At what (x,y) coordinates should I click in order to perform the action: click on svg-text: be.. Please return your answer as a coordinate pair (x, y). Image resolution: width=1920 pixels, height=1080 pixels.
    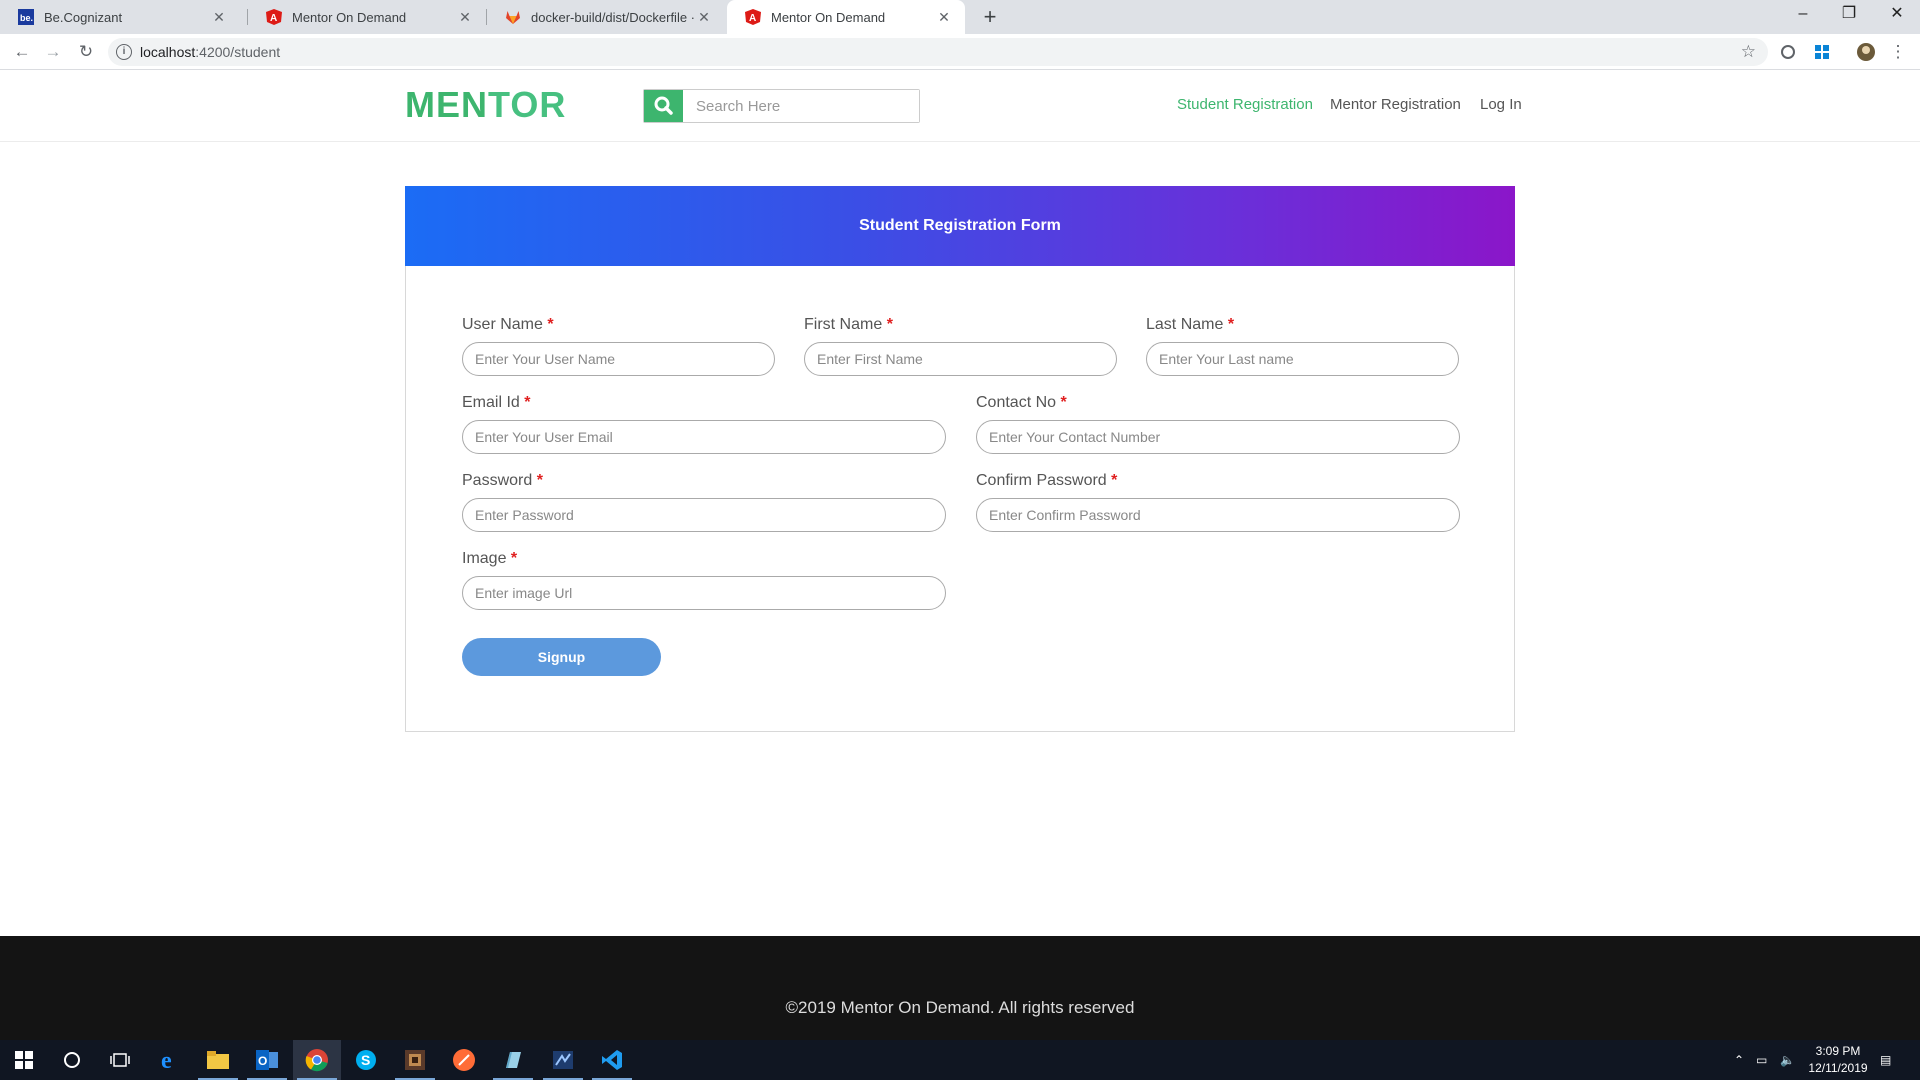
    Looking at the image, I should click on (26, 18).